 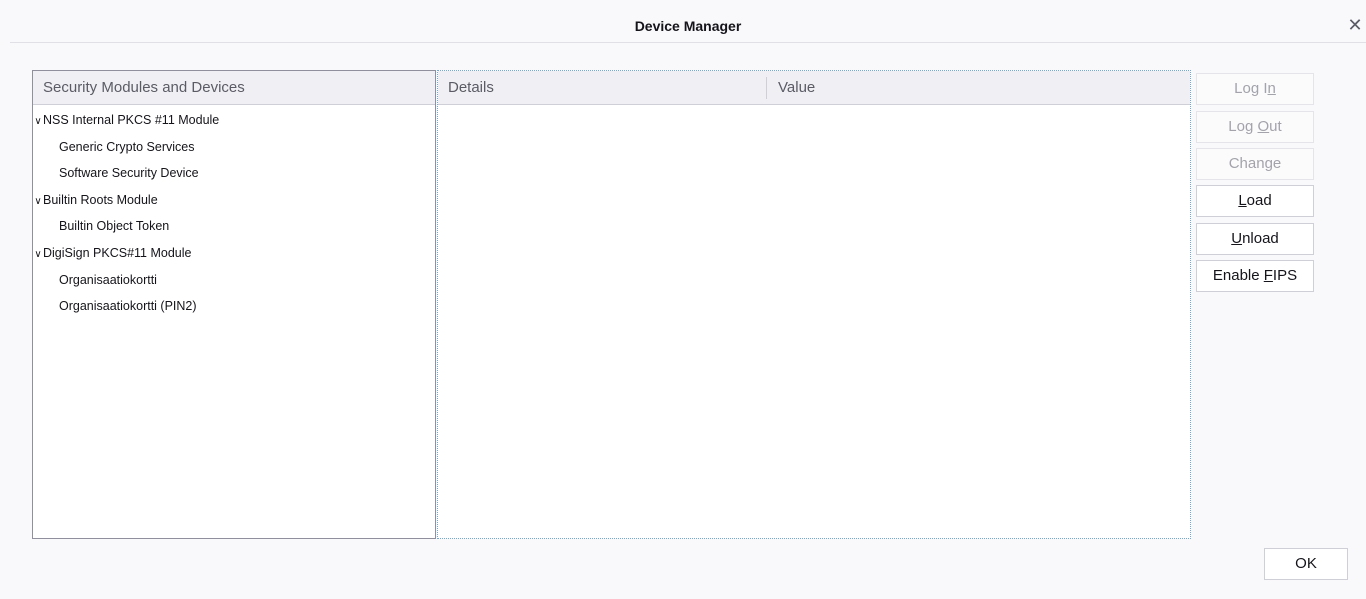 What do you see at coordinates (234, 253) in the screenshot?
I see `tree-item-digisign-module: ∨DigiSign PKCS#11 Module` at bounding box center [234, 253].